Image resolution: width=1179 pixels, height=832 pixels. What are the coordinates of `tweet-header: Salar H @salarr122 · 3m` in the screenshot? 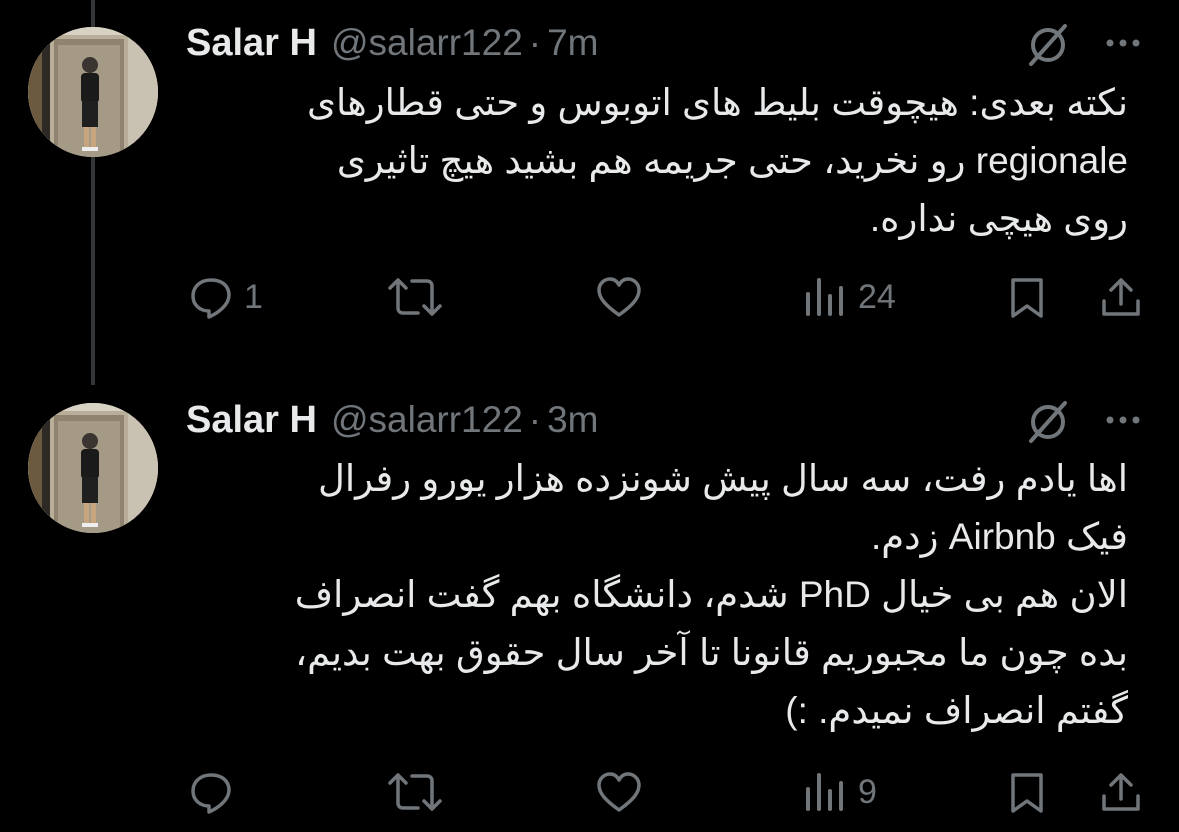 It's located at (392, 420).